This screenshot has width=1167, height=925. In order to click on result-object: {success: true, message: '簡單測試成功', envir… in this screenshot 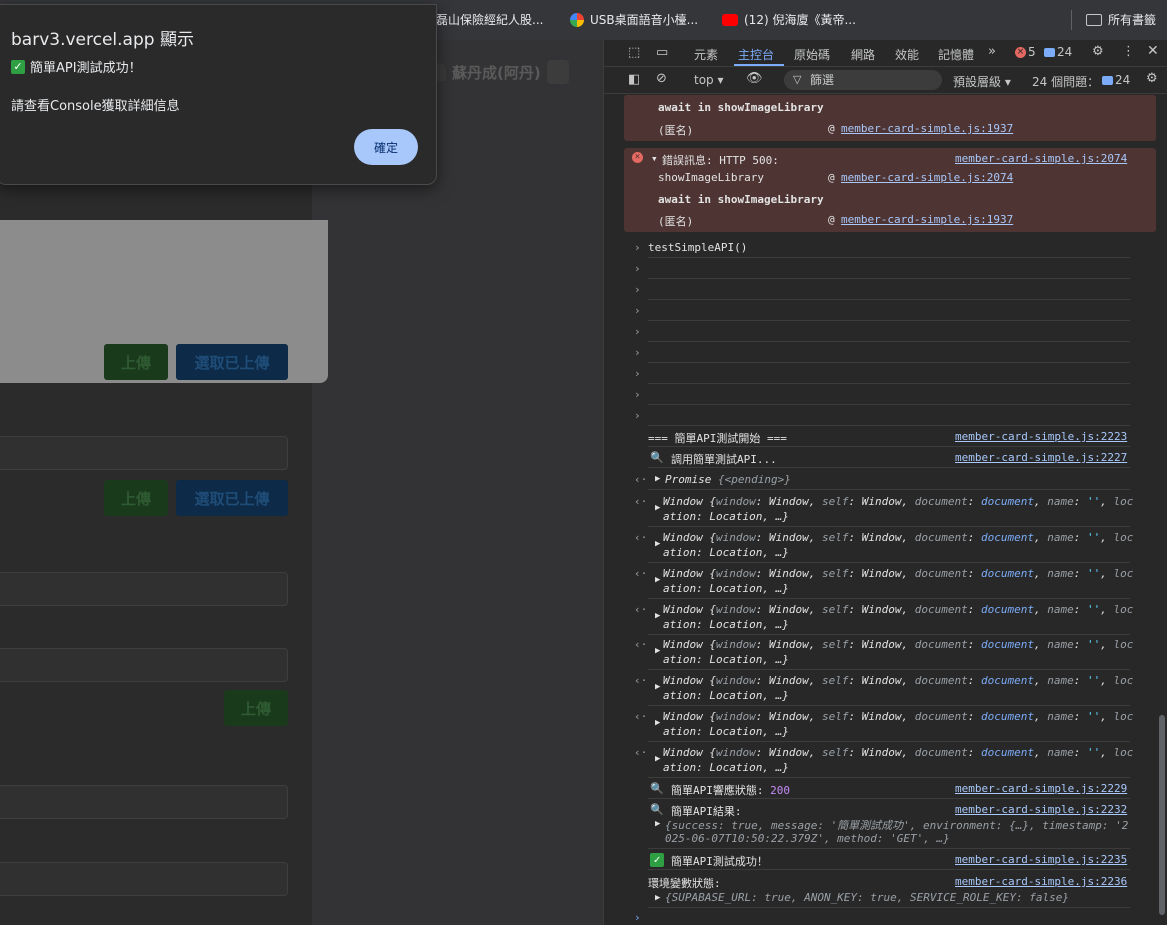, I will do `click(897, 825)`.